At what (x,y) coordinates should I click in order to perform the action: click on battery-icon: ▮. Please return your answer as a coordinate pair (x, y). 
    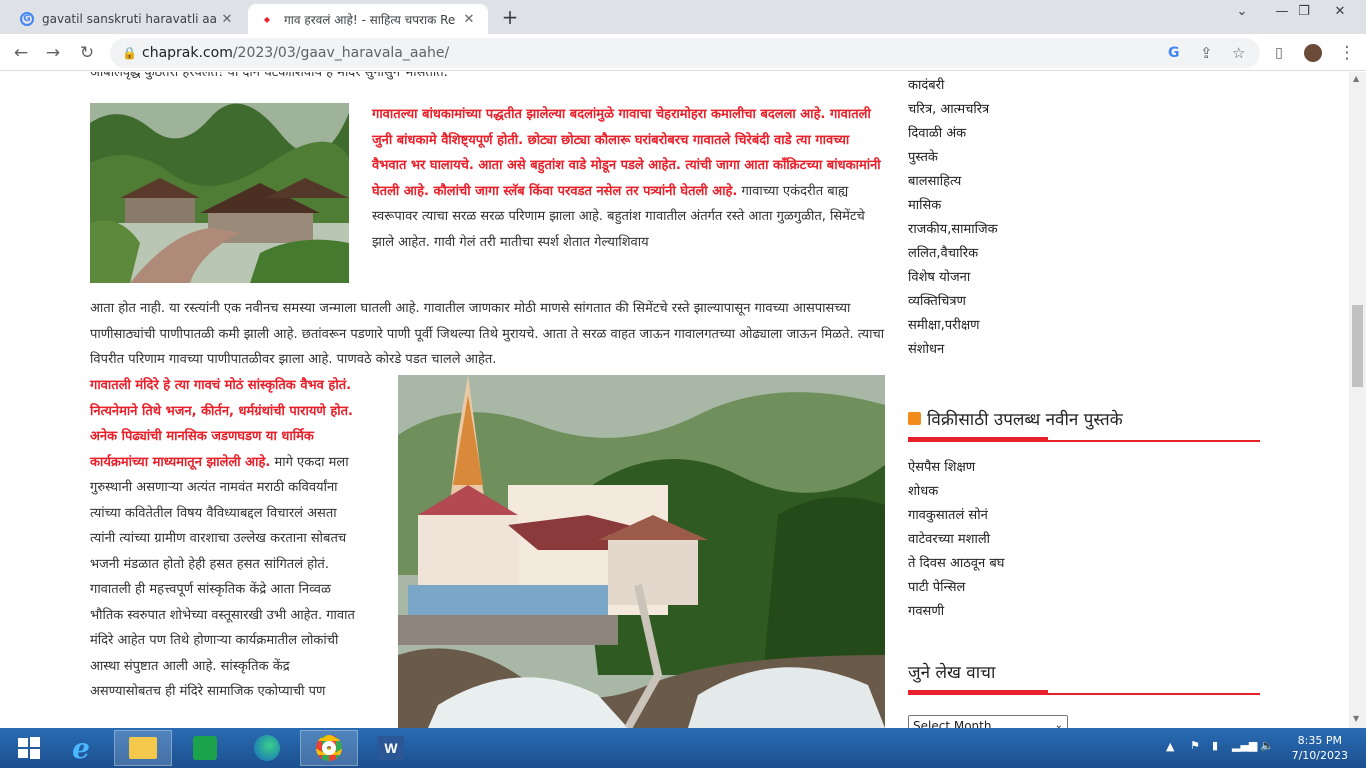
    Looking at the image, I should click on (1215, 745).